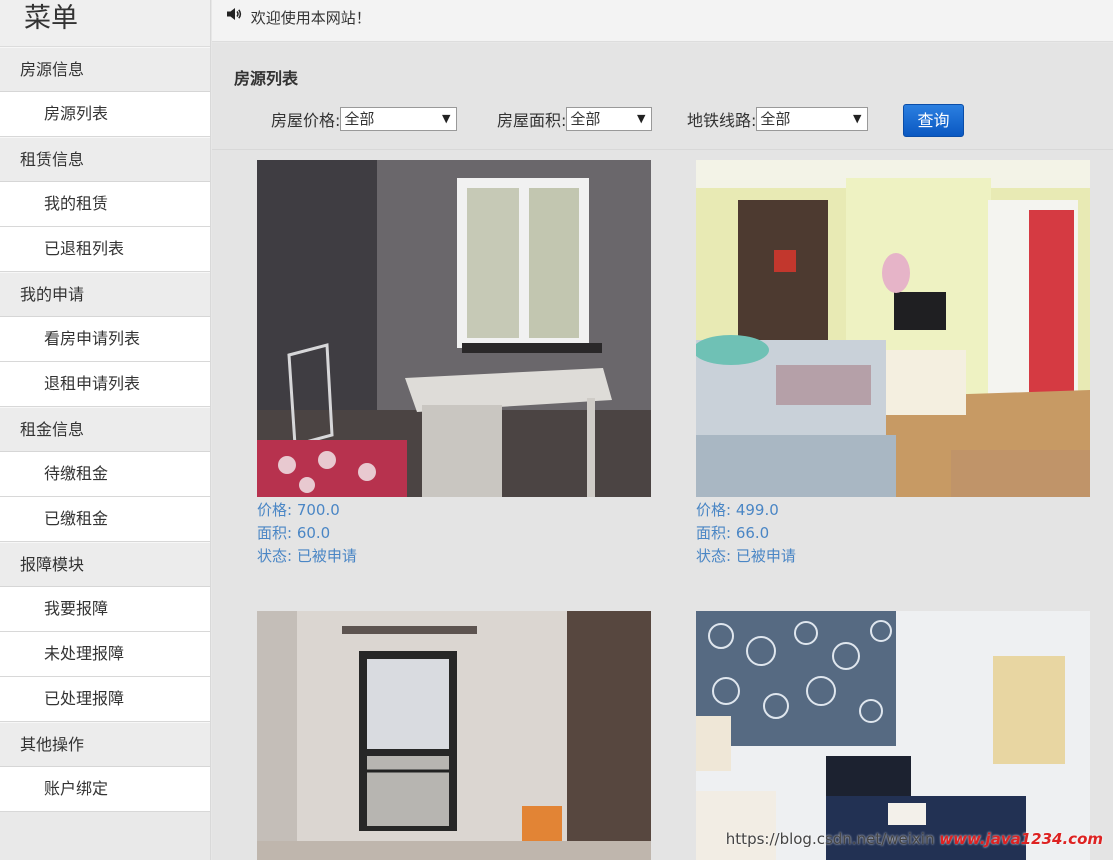 The image size is (1113, 860). Describe the element at coordinates (234, 17) in the screenshot. I see `speaker-icon` at that location.